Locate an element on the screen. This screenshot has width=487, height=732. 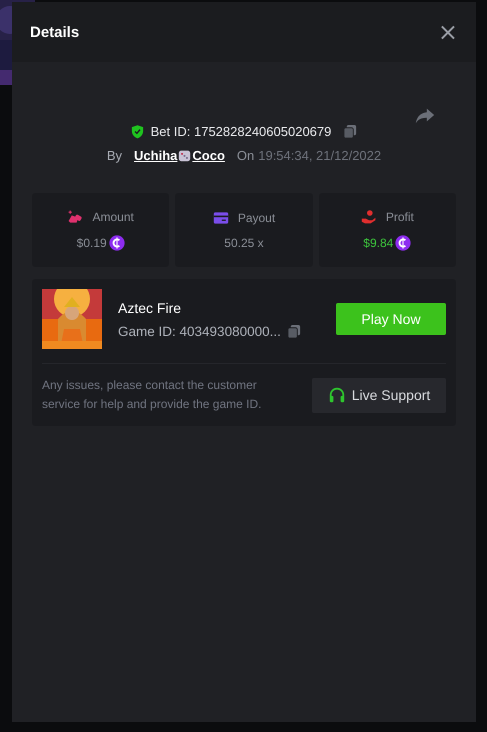
card-icon is located at coordinates (220, 218).